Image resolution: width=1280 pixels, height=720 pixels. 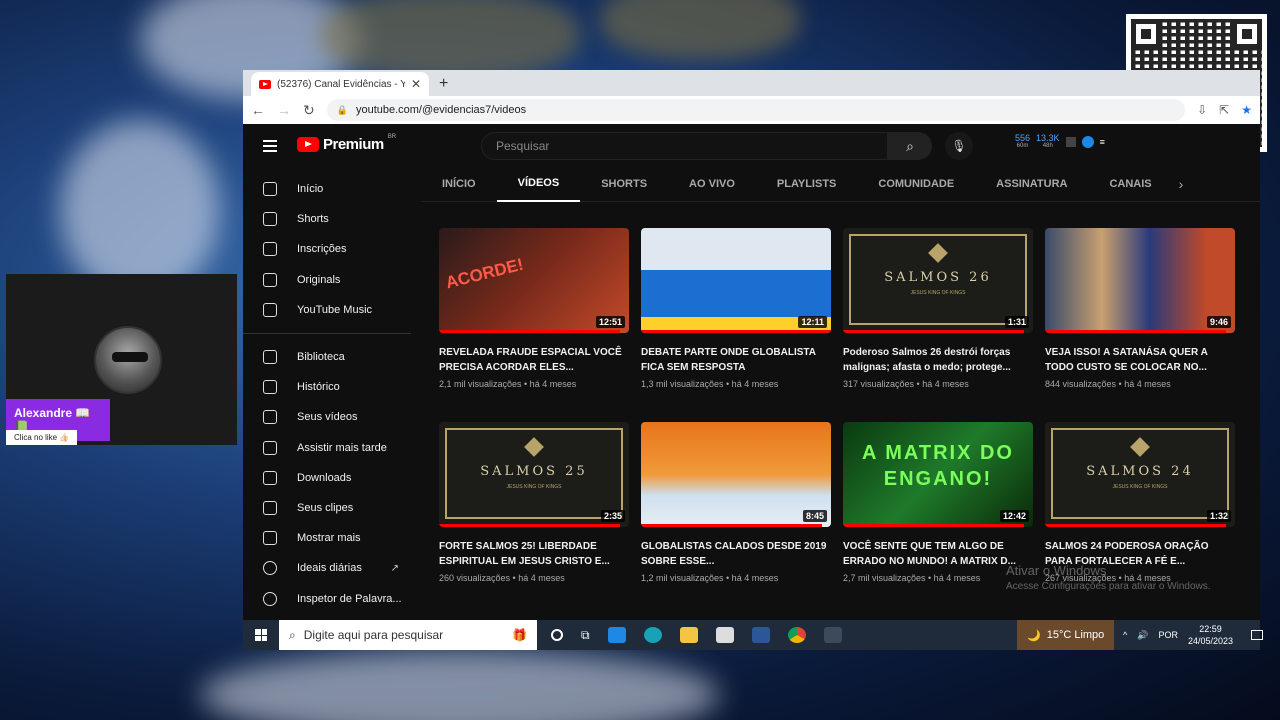 What do you see at coordinates (327, 417) in the screenshot?
I see `sidebar-item: Seus vídeos` at bounding box center [327, 417].